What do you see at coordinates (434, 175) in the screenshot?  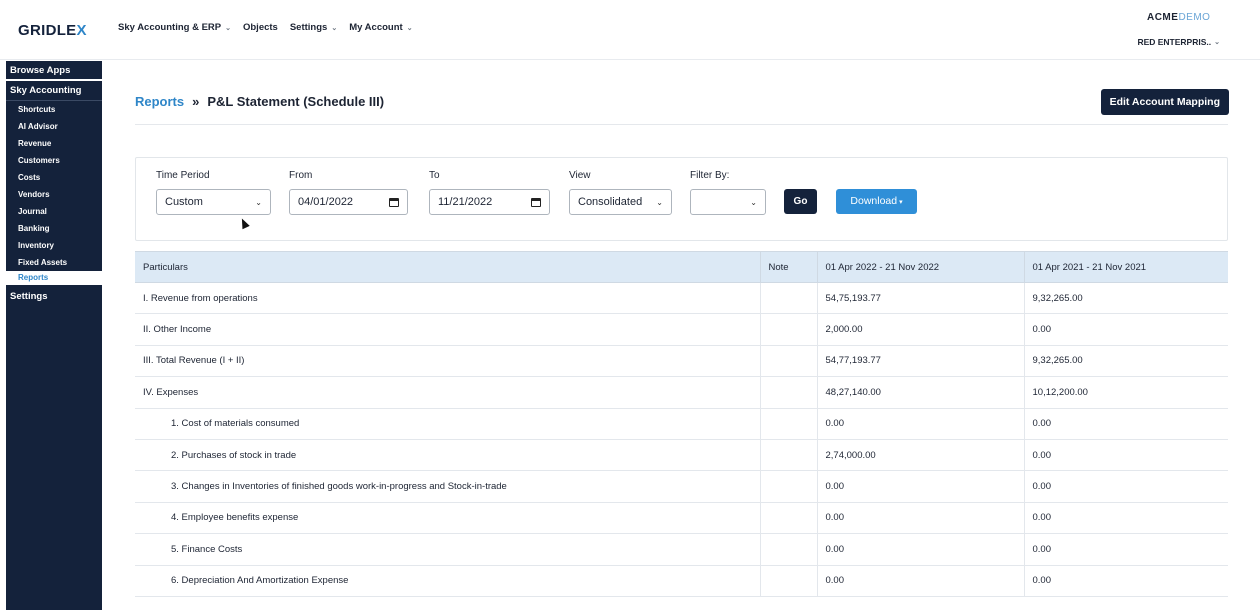 I see `to-label: To` at bounding box center [434, 175].